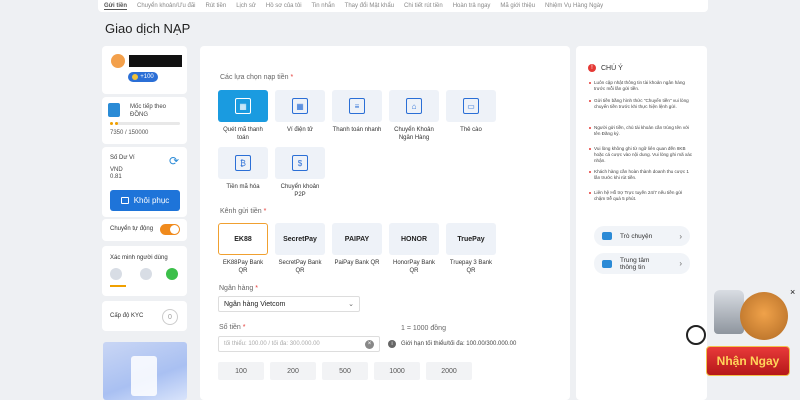  What do you see at coordinates (241, 371) in the screenshot?
I see `quick-amount-button: 100` at bounding box center [241, 371].